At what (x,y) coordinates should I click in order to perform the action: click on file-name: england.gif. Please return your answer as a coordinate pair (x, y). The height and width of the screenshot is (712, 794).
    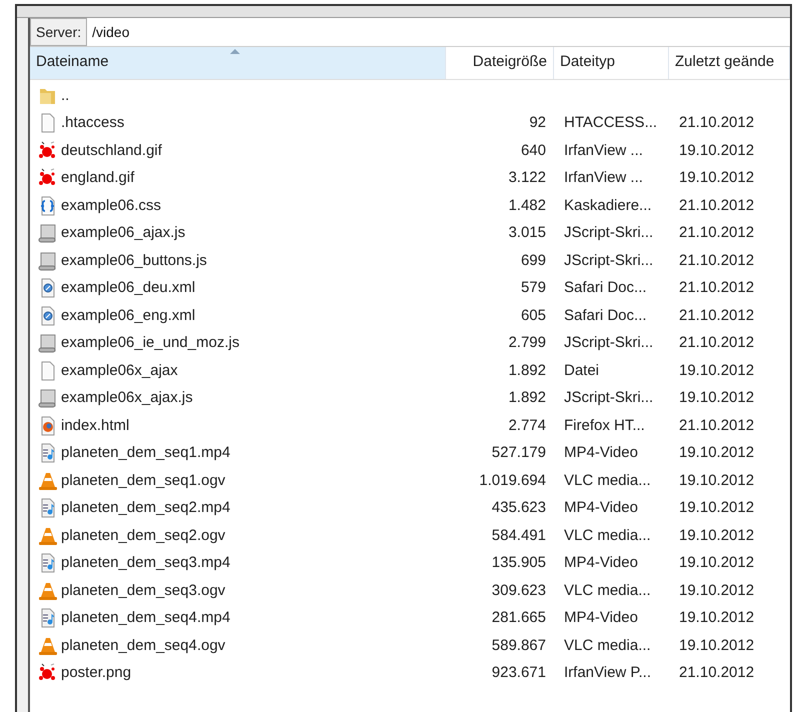
    Looking at the image, I should click on (97, 178).